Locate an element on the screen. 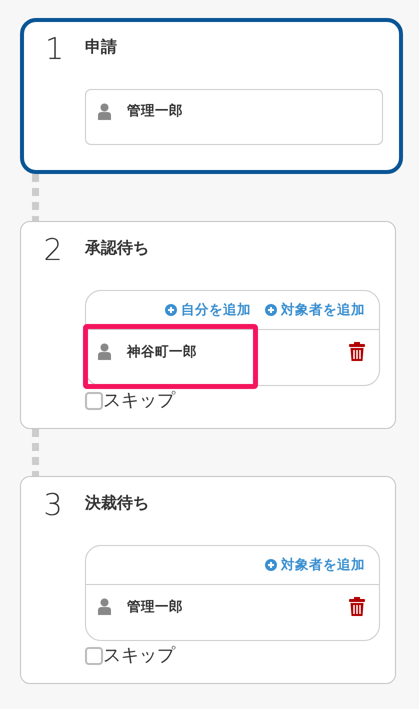 Image resolution: width=419 pixels, height=709 pixels. step-title: 決裁待ち is located at coordinates (117, 503).